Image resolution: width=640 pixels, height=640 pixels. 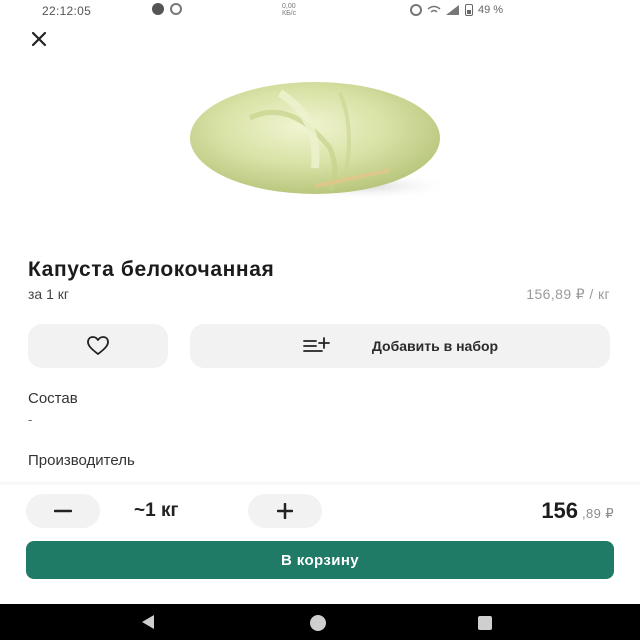 What do you see at coordinates (485, 623) in the screenshot?
I see `recent-apps-icon` at bounding box center [485, 623].